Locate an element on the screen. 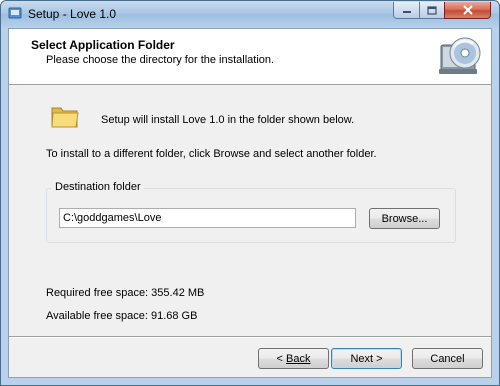  title-bar: Setup - Love 1.0 is located at coordinates (250, 14).